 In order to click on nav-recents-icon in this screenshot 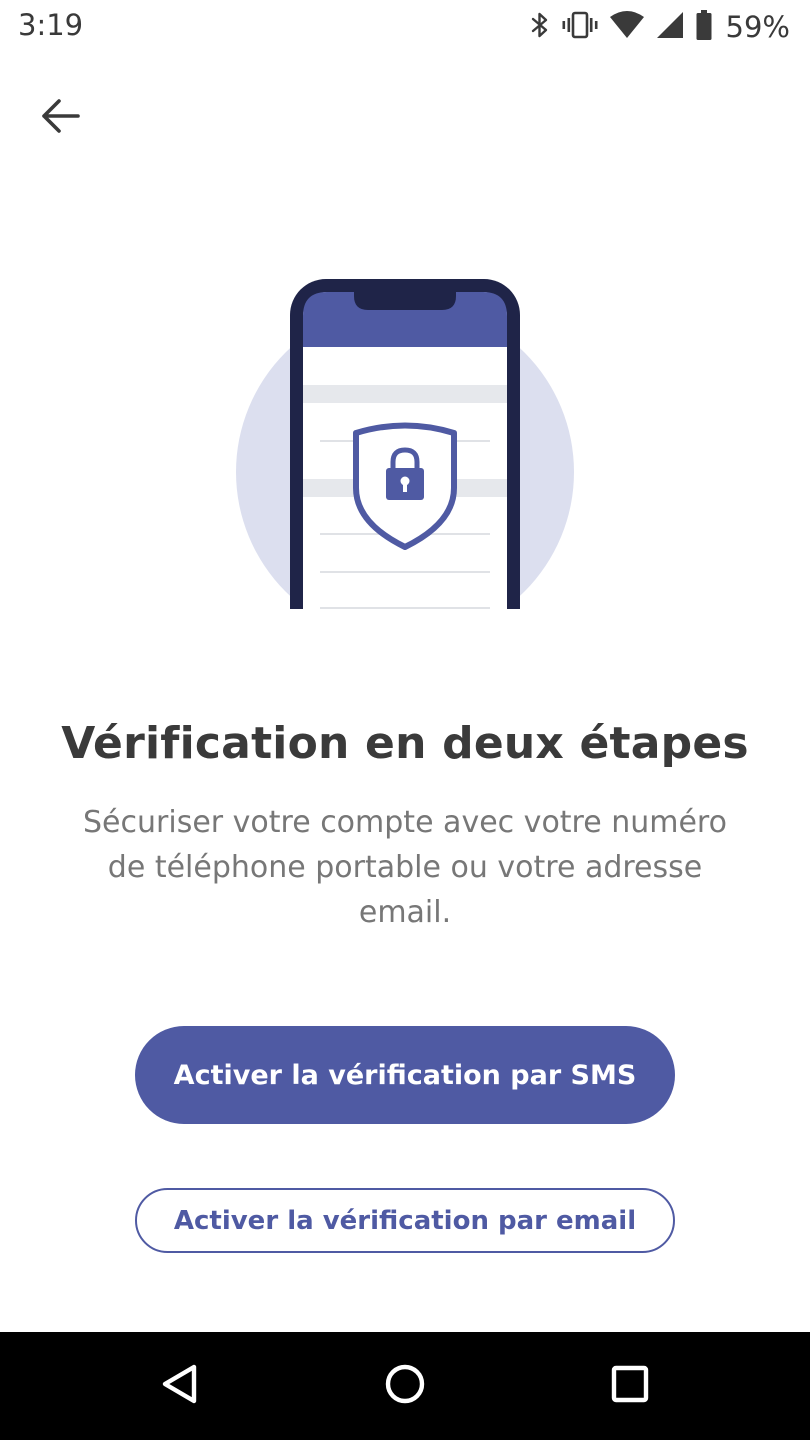, I will do `click(630, 1386)`.